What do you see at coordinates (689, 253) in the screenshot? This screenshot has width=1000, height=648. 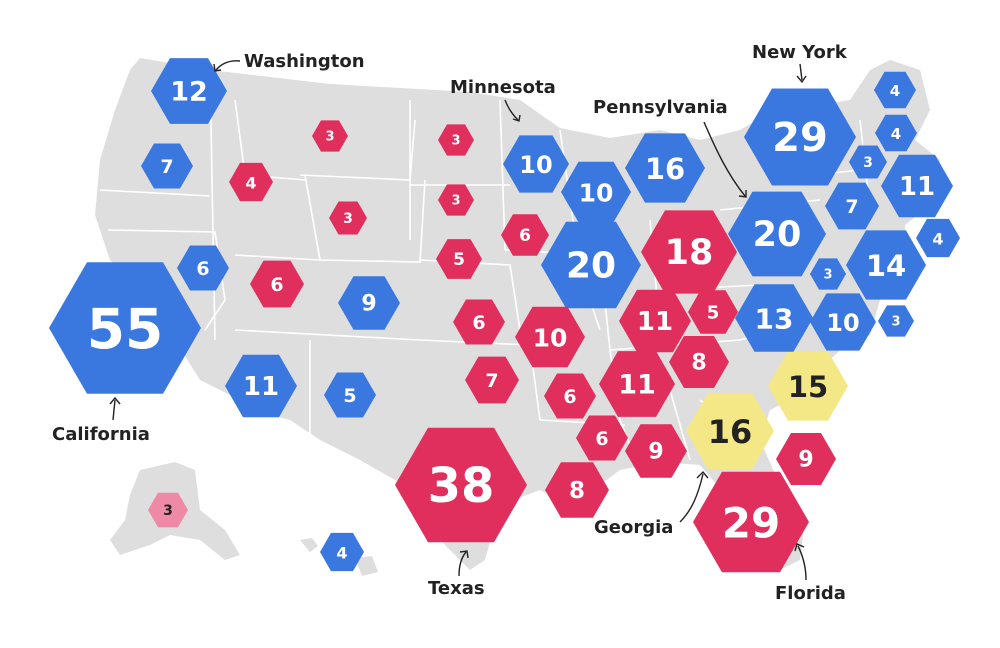 I see `hex-label-oh: 18` at bounding box center [689, 253].